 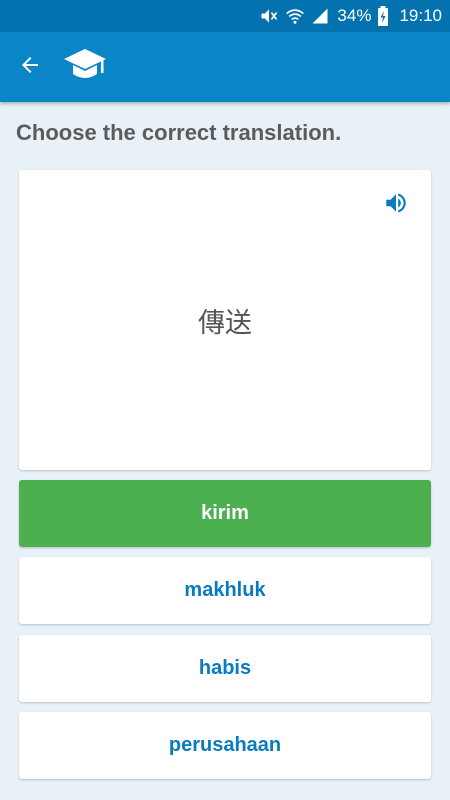 What do you see at coordinates (320, 16) in the screenshot?
I see `signal-icon` at bounding box center [320, 16].